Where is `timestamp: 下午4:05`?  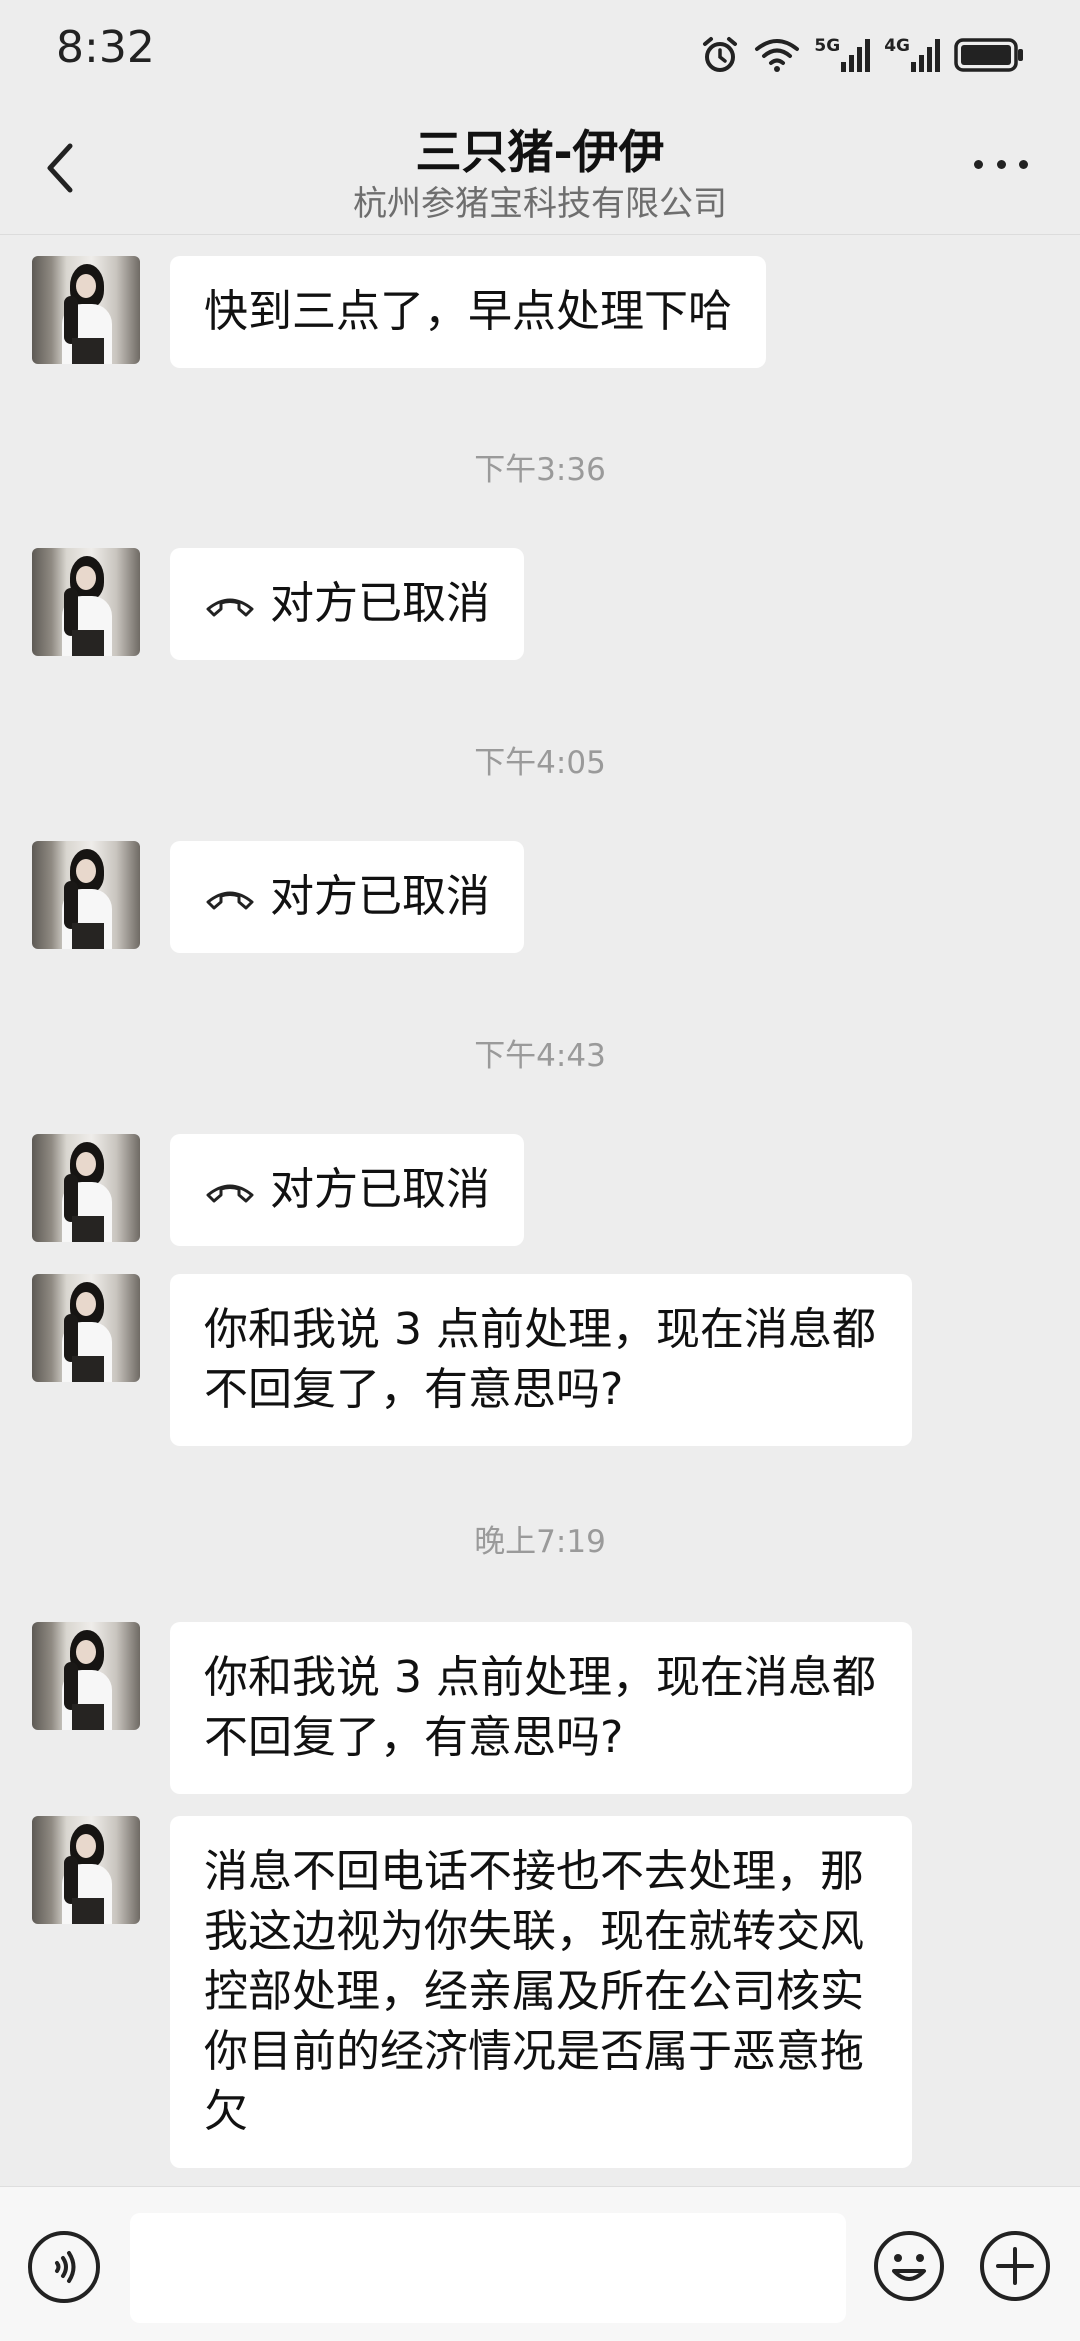 timestamp: 下午4:05 is located at coordinates (540, 763).